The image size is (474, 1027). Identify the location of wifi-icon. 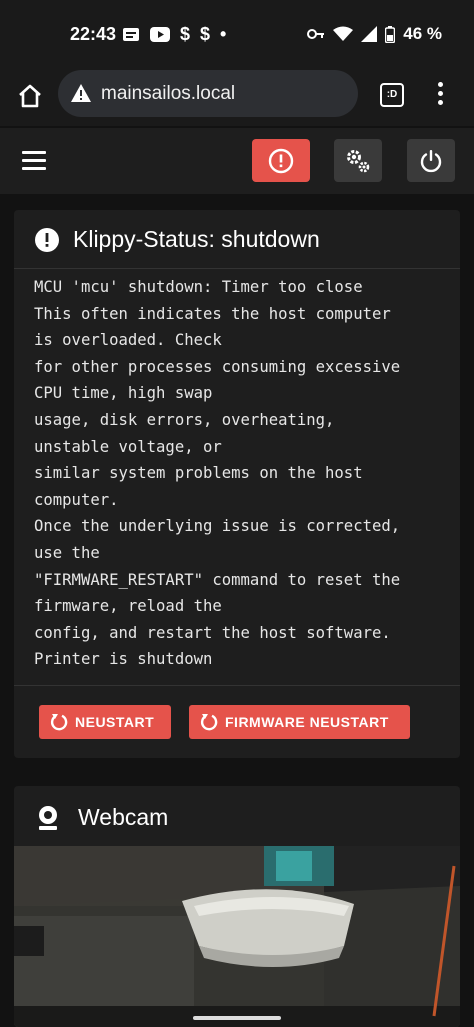
(343, 33).